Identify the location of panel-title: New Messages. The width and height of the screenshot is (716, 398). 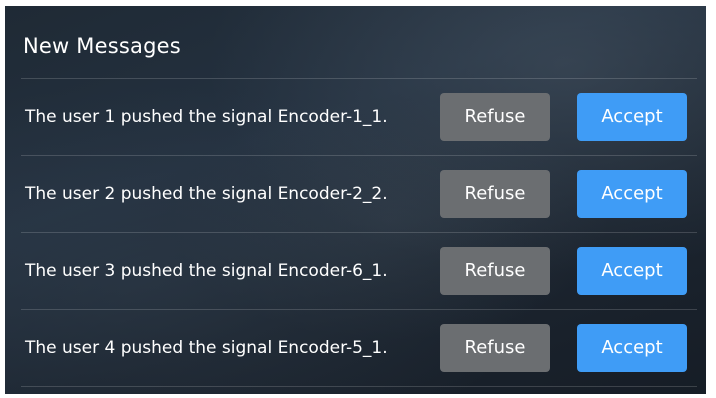
(102, 46).